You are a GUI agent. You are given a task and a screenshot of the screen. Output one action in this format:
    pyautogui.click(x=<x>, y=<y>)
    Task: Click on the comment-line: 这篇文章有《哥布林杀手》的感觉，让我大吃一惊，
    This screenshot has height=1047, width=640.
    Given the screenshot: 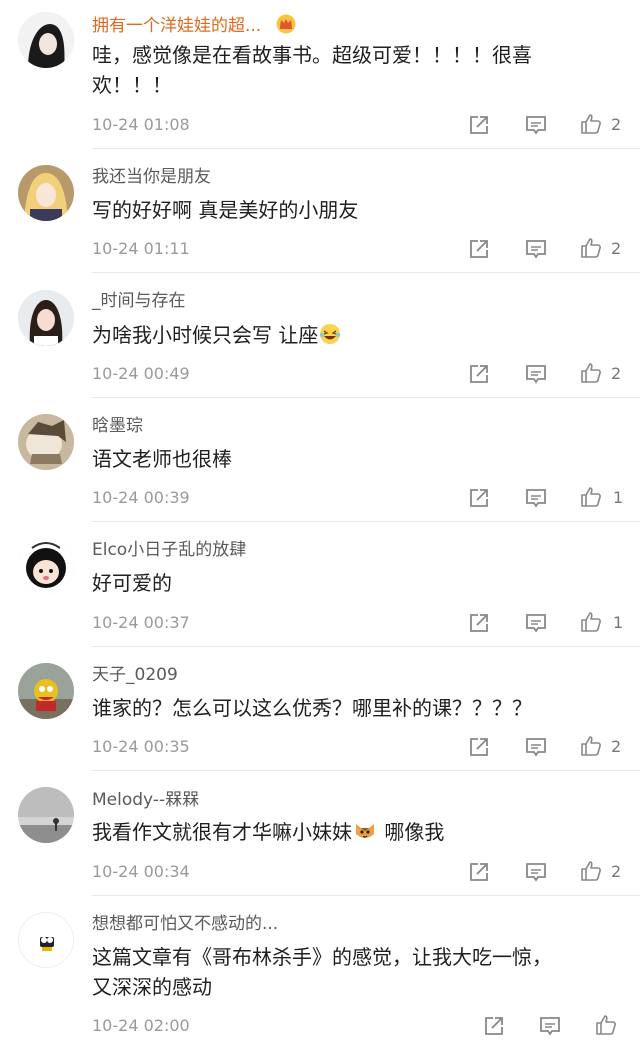 What is the action you would take?
    pyautogui.click(x=322, y=957)
    